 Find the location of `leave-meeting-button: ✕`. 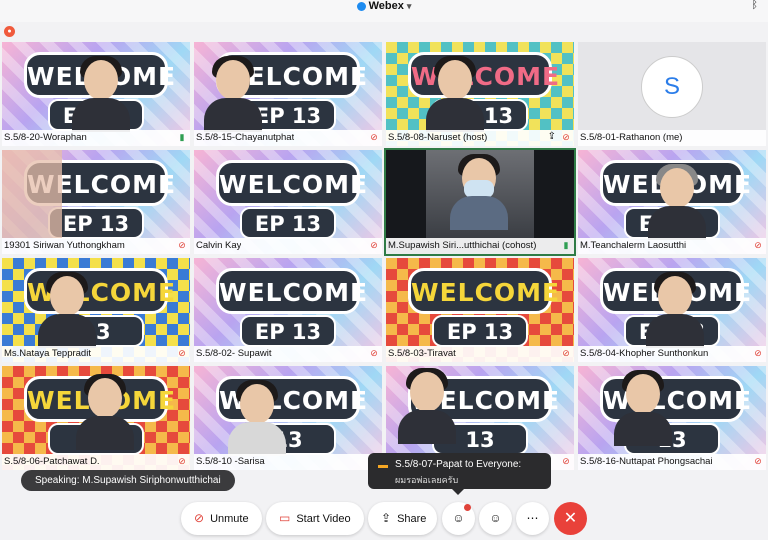

leave-meeting-button: ✕ is located at coordinates (570, 518).